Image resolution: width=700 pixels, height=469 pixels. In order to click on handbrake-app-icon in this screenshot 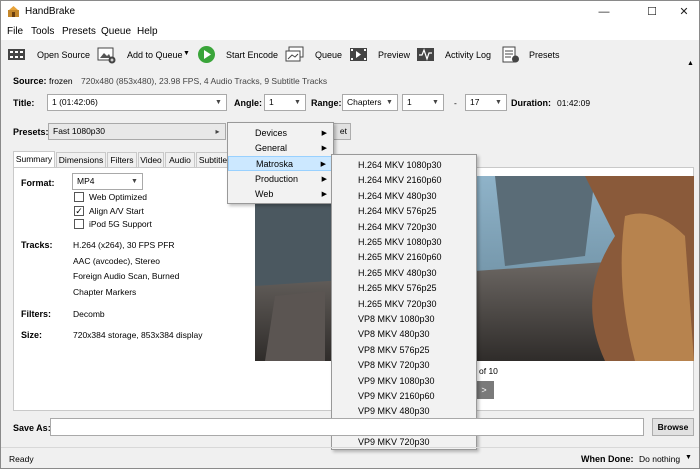, I will do `click(13, 11)`.